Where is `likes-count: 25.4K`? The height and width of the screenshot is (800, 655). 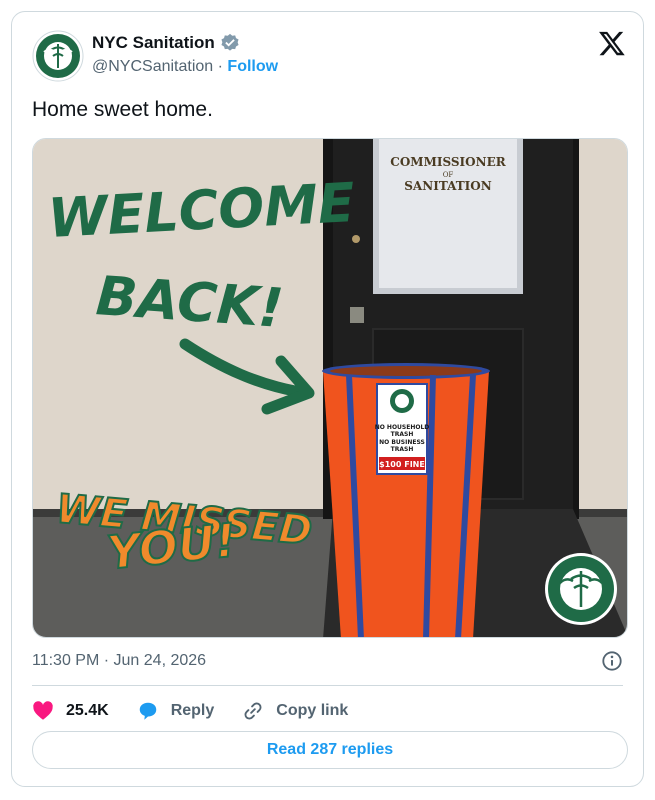 likes-count: 25.4K is located at coordinates (87, 710).